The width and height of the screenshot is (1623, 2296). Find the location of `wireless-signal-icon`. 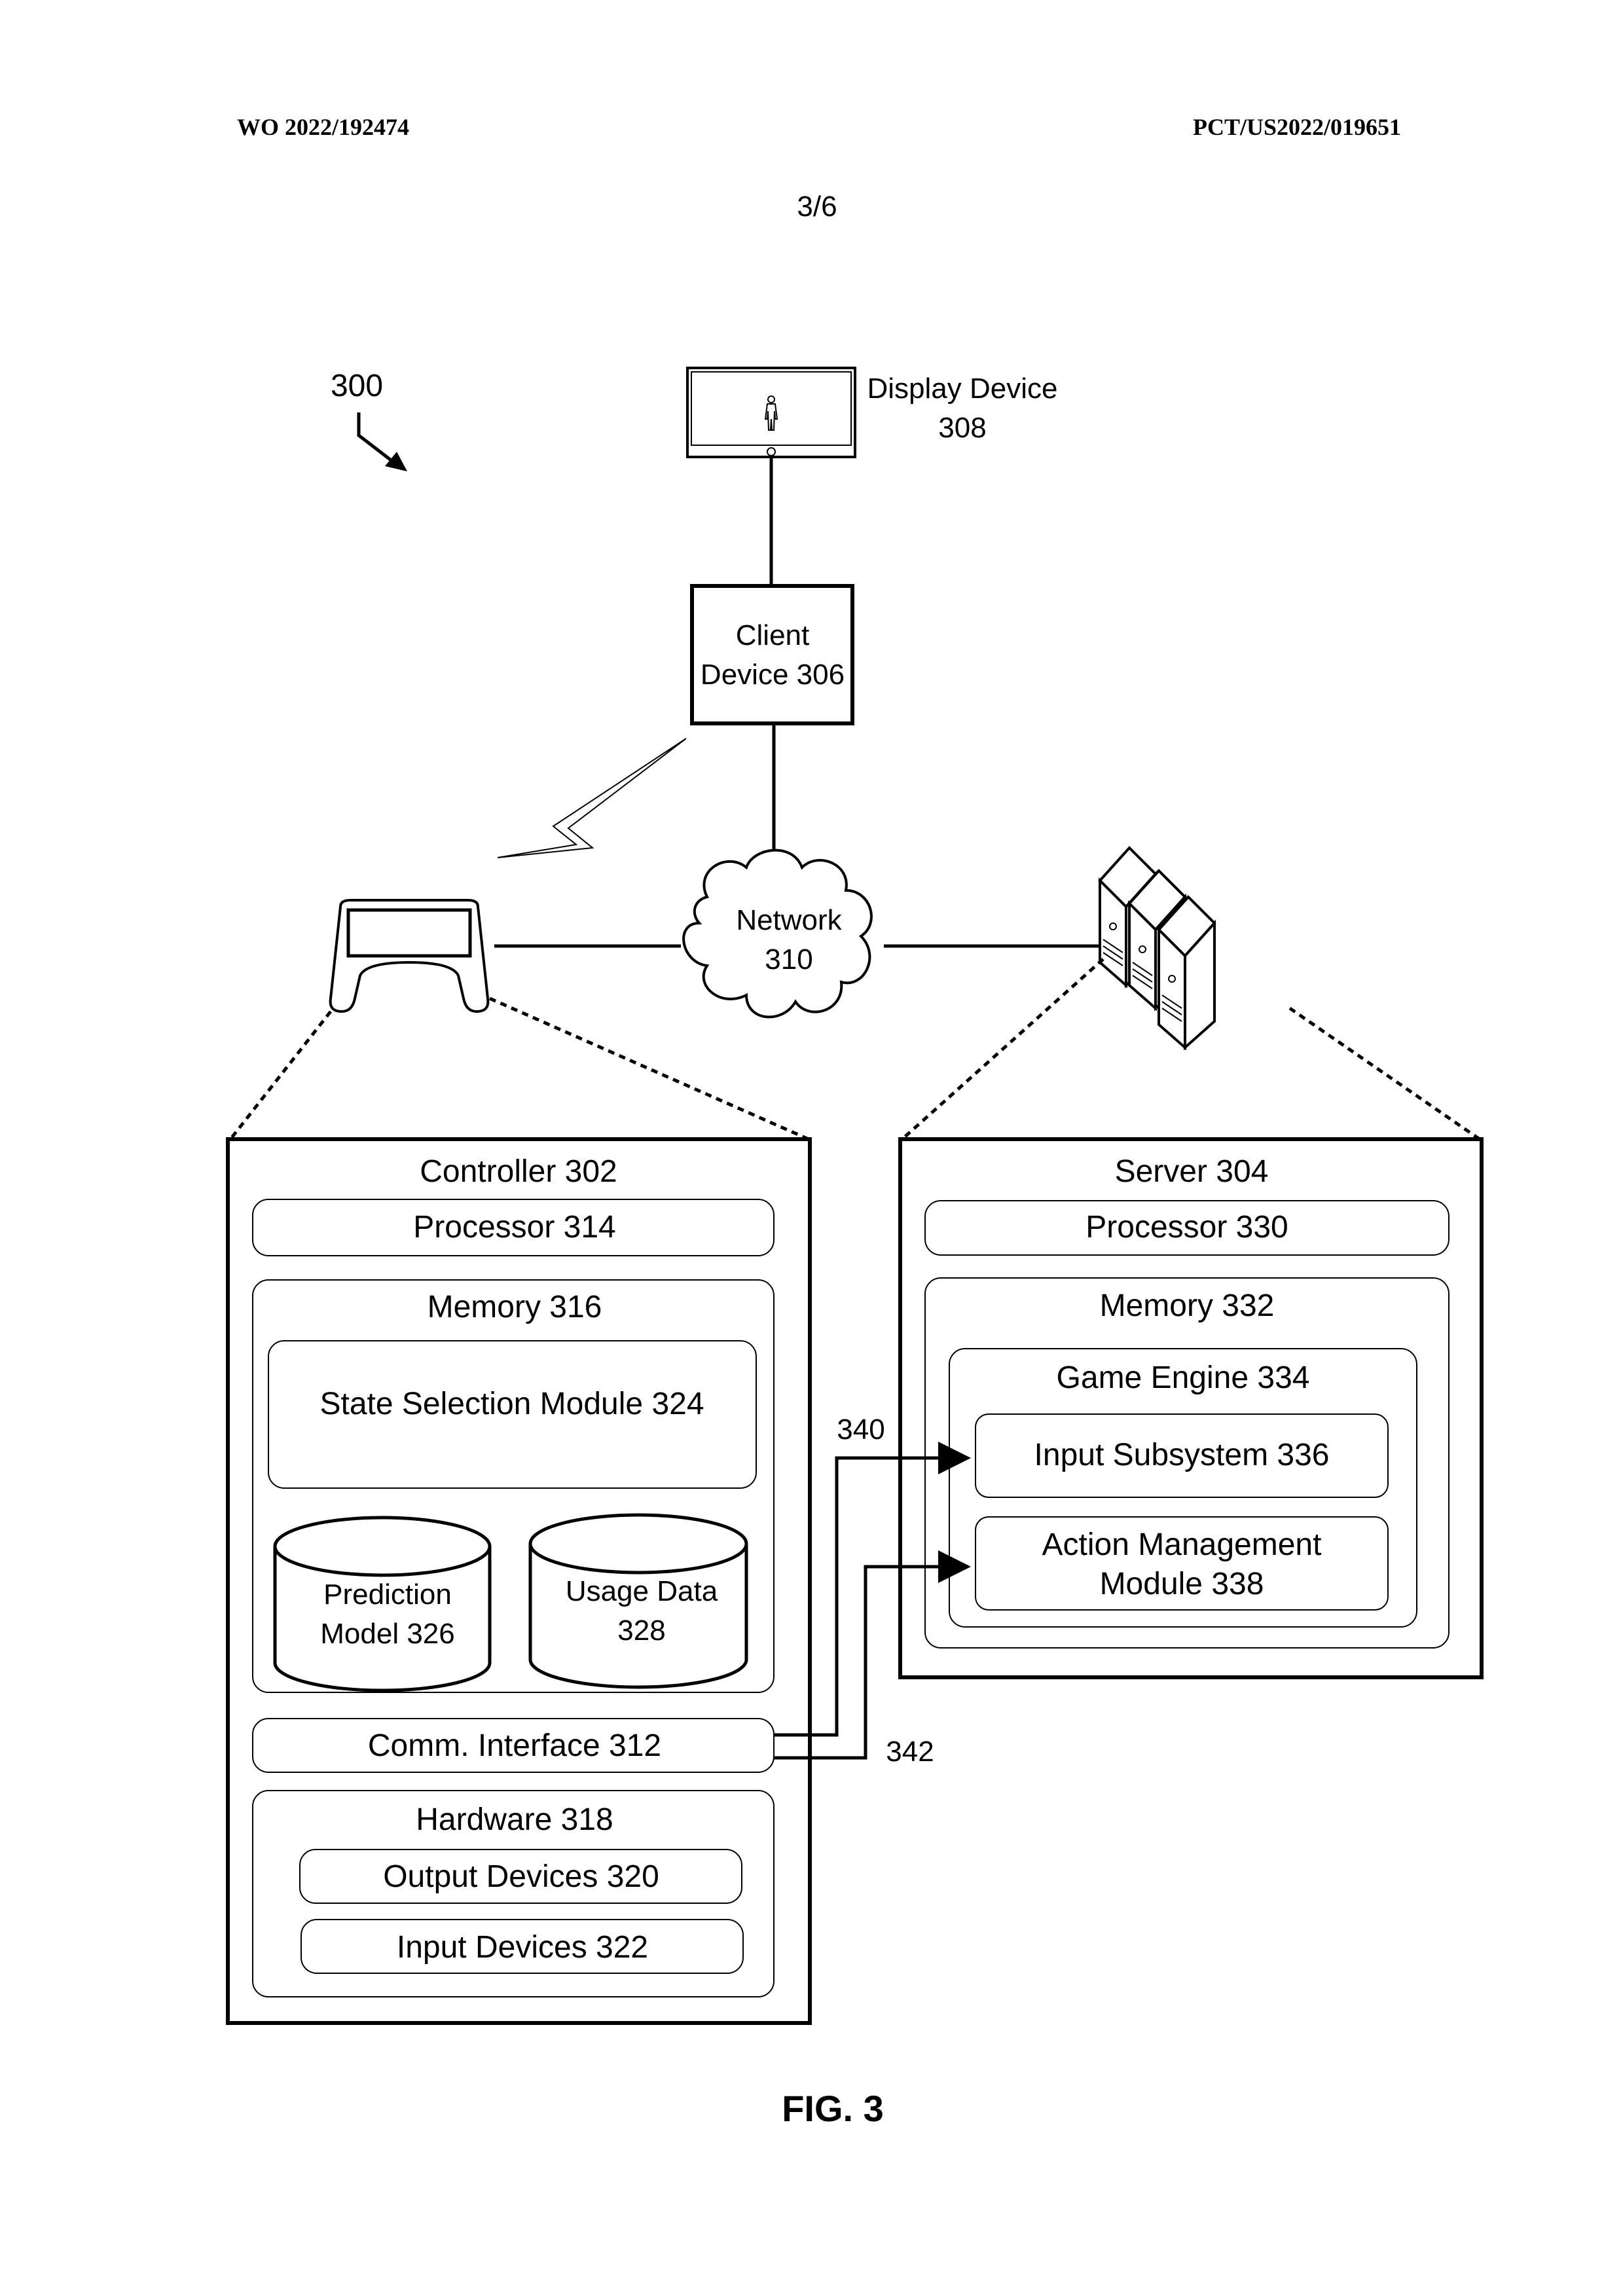

wireless-signal-icon is located at coordinates (592, 798).